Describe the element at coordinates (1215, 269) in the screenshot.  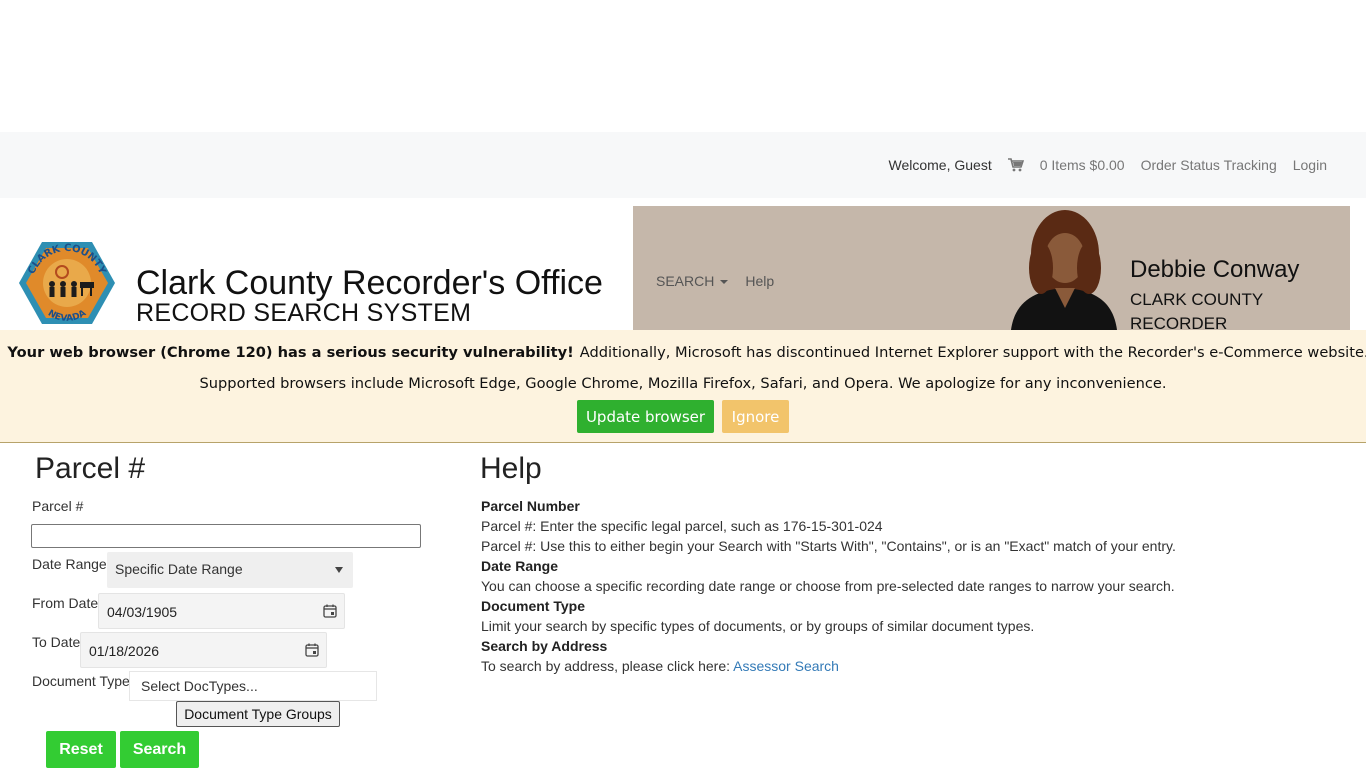
I see `recorder-name: Debbie Conway` at that location.